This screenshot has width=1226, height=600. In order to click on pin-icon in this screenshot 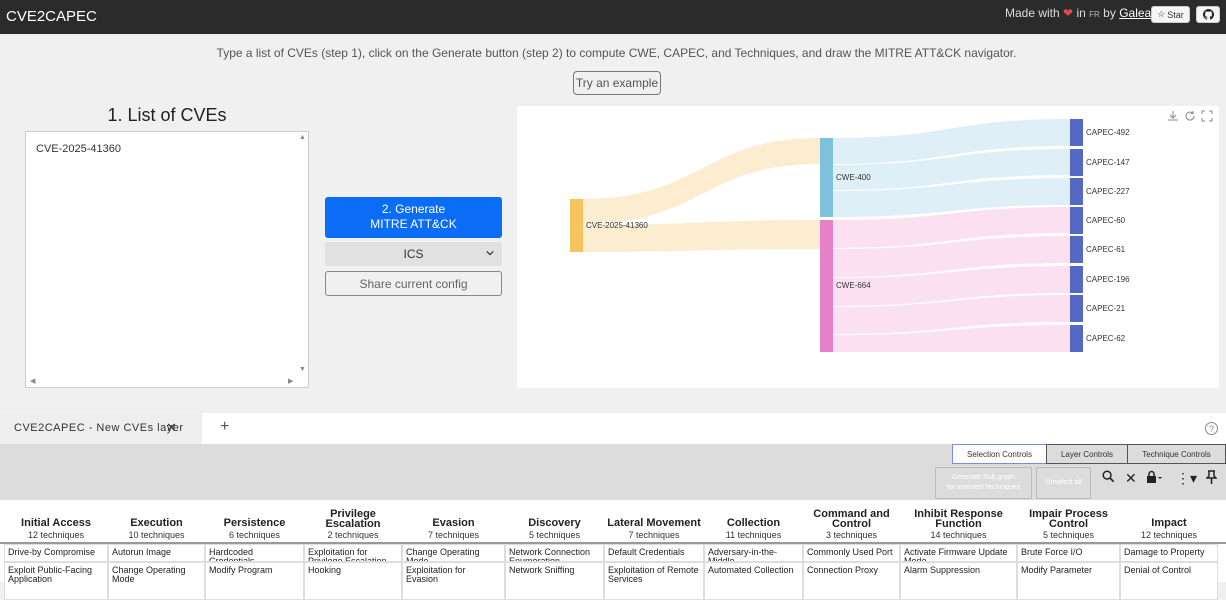, I will do `click(1211, 478)`.